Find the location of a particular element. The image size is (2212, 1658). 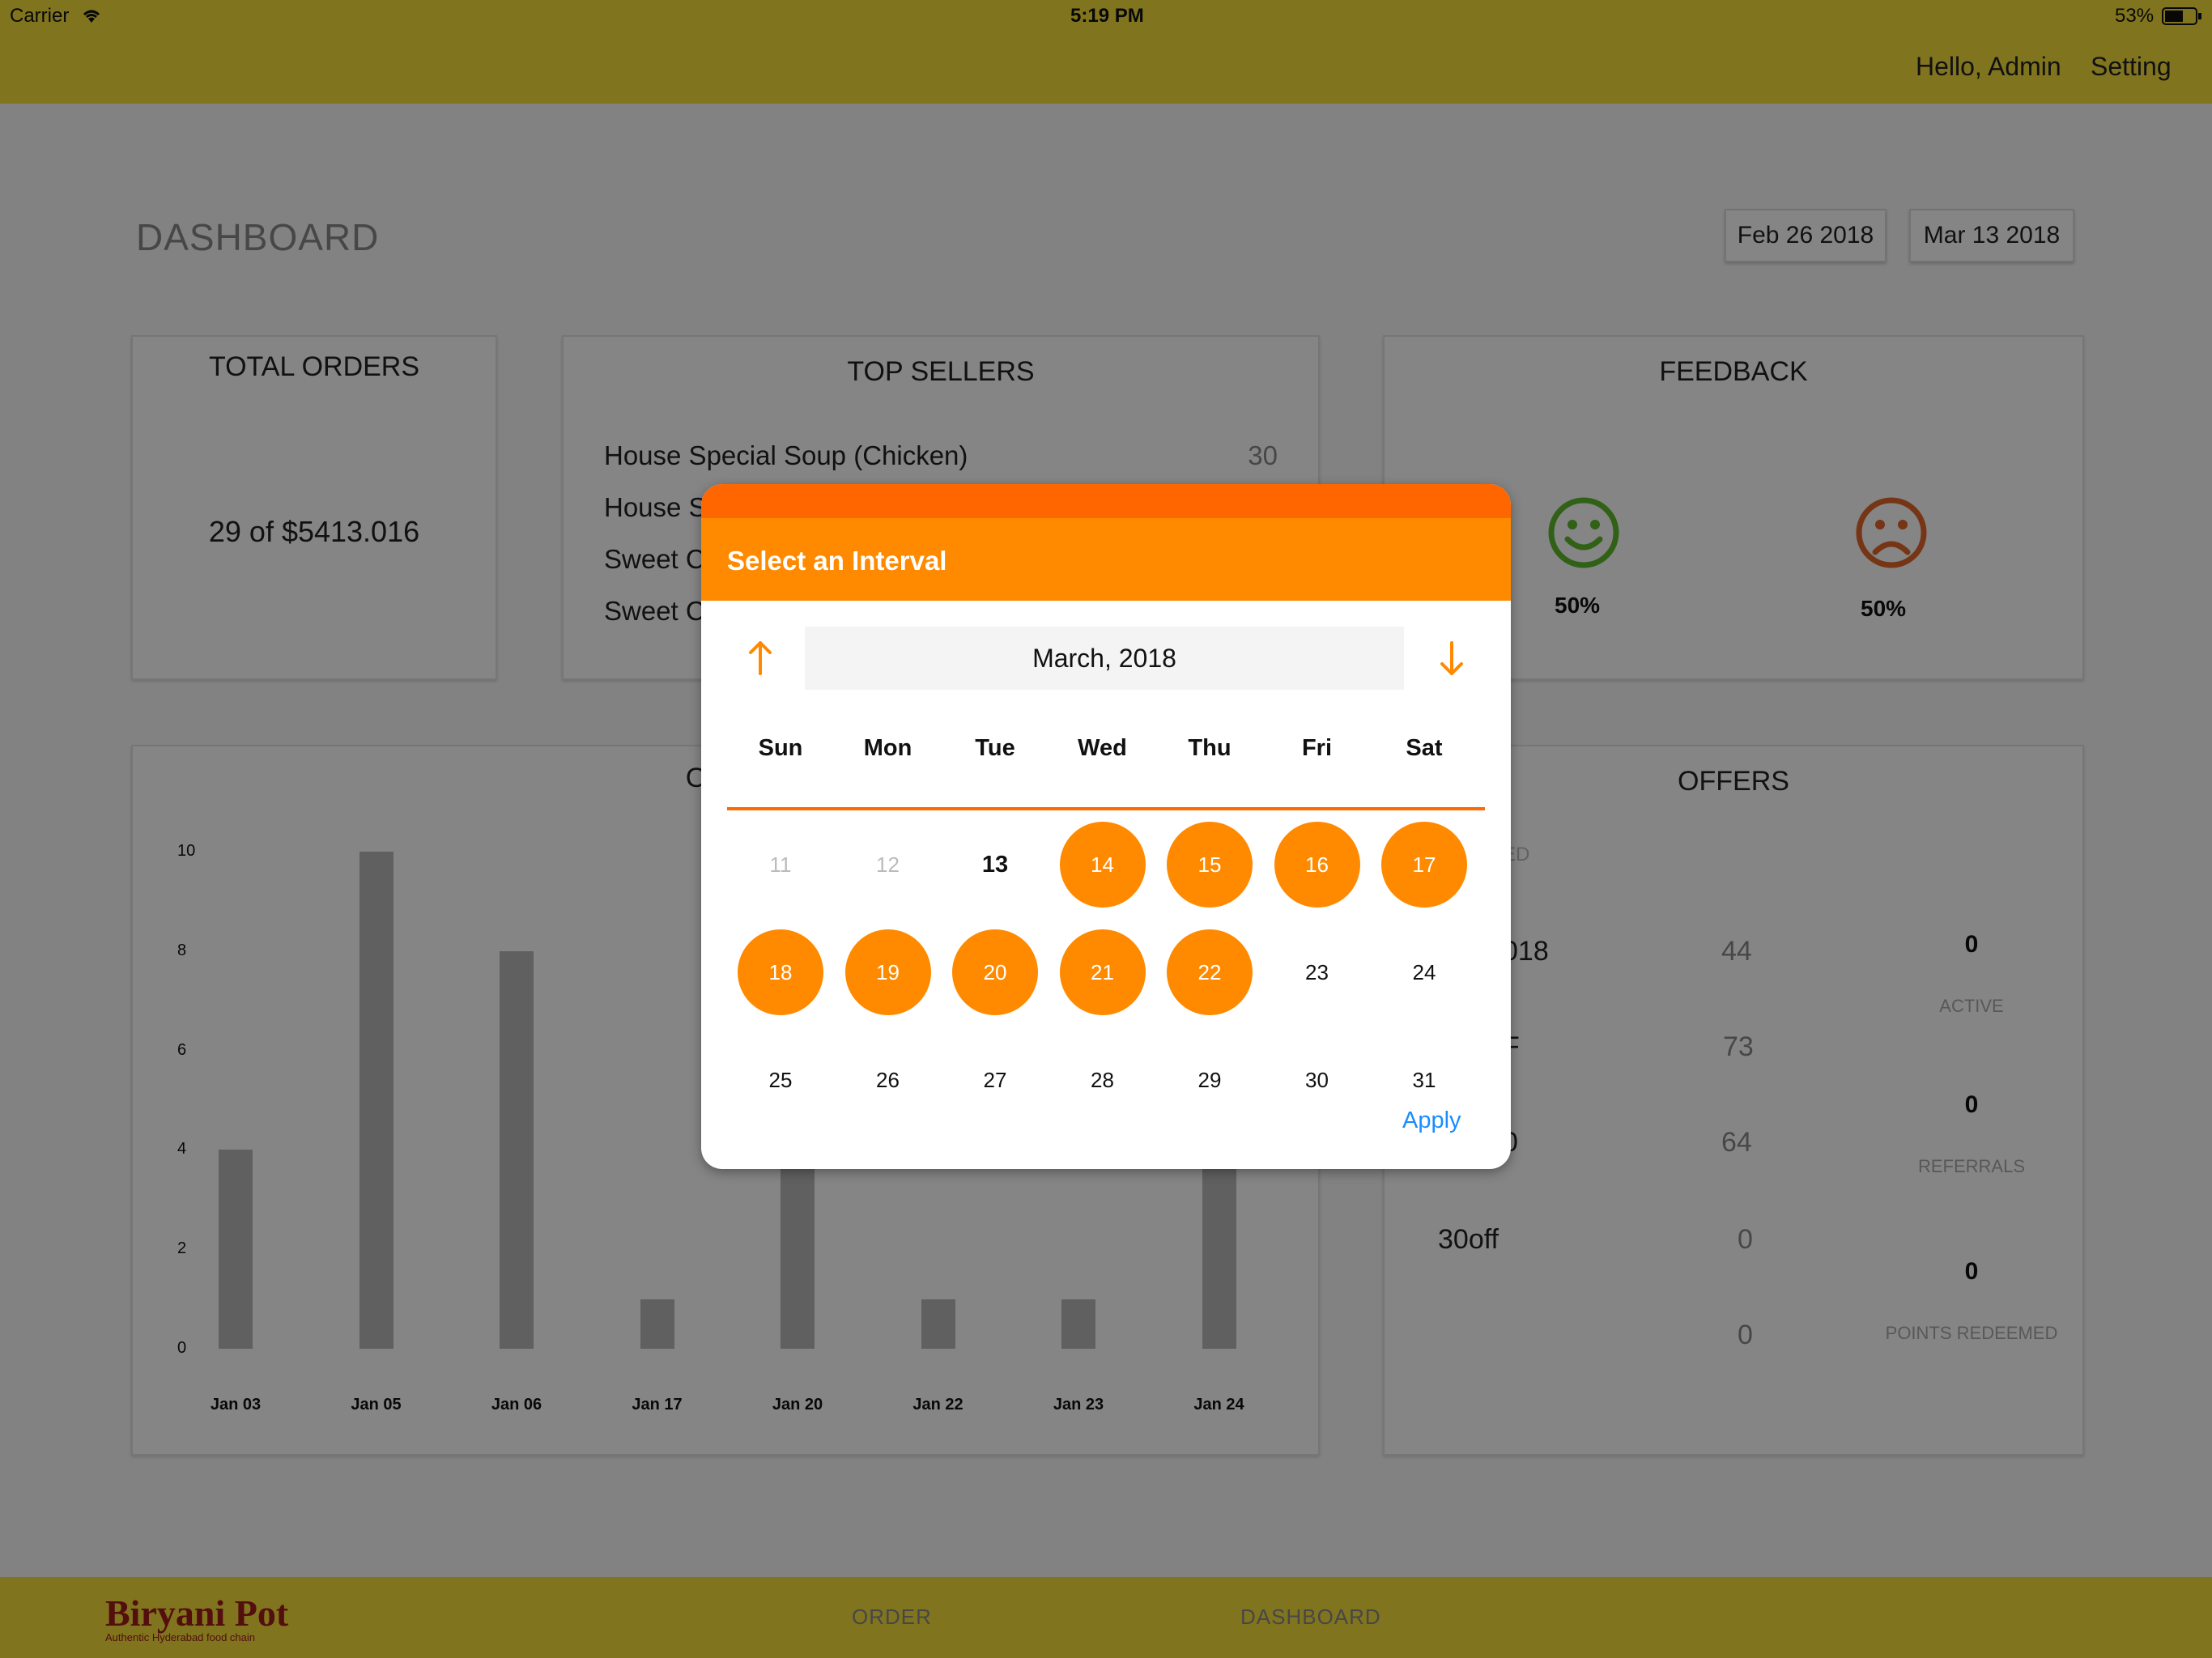

arrow-up-icon is located at coordinates (761, 658).